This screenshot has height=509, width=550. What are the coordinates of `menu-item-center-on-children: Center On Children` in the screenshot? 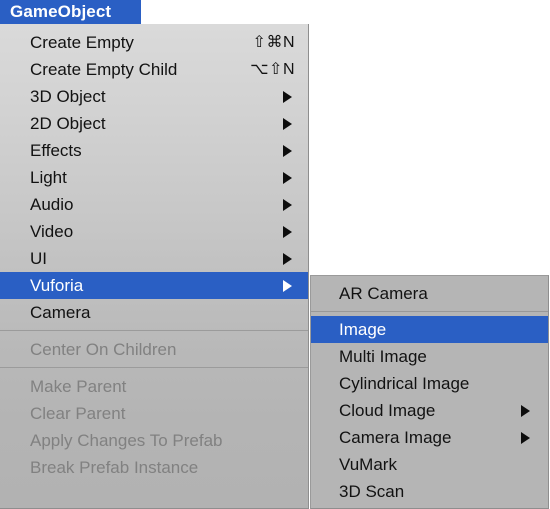 It's located at (154, 349).